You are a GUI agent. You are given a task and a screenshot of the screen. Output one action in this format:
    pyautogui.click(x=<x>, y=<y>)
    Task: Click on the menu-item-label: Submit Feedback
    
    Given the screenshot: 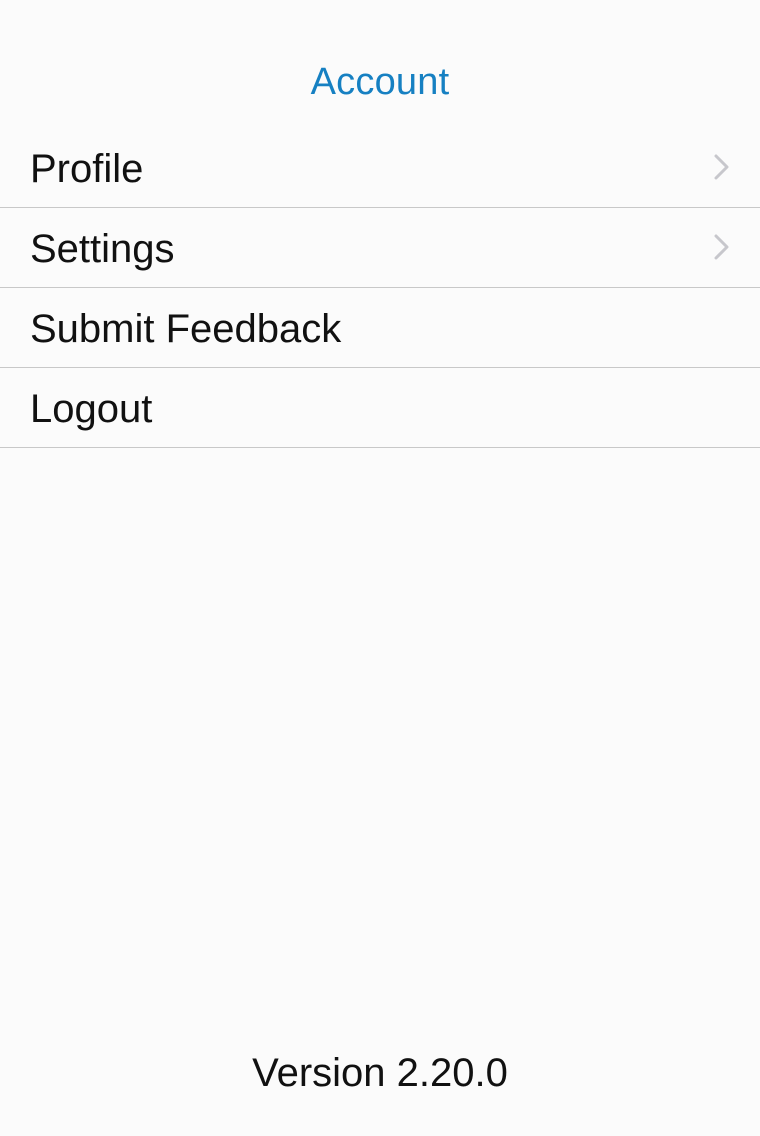 What is the action you would take?
    pyautogui.click(x=186, y=329)
    